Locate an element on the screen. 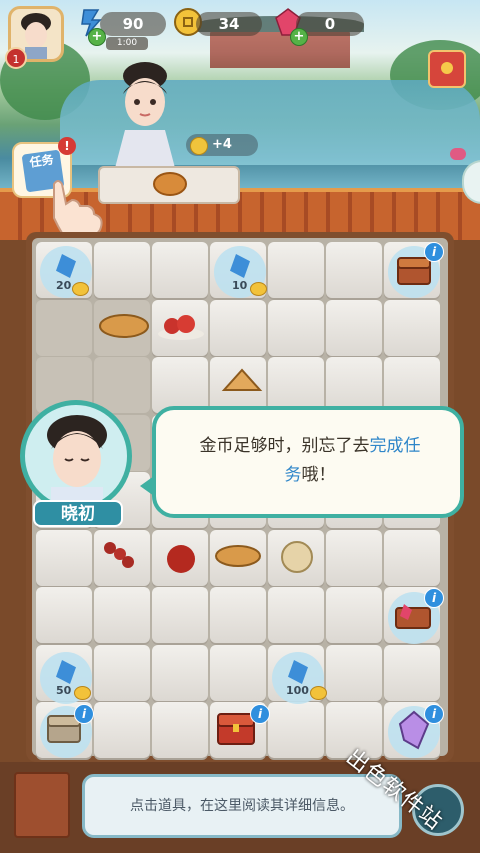 The image size is (480, 853). candied-haws-icon is located at coordinates (118, 554).